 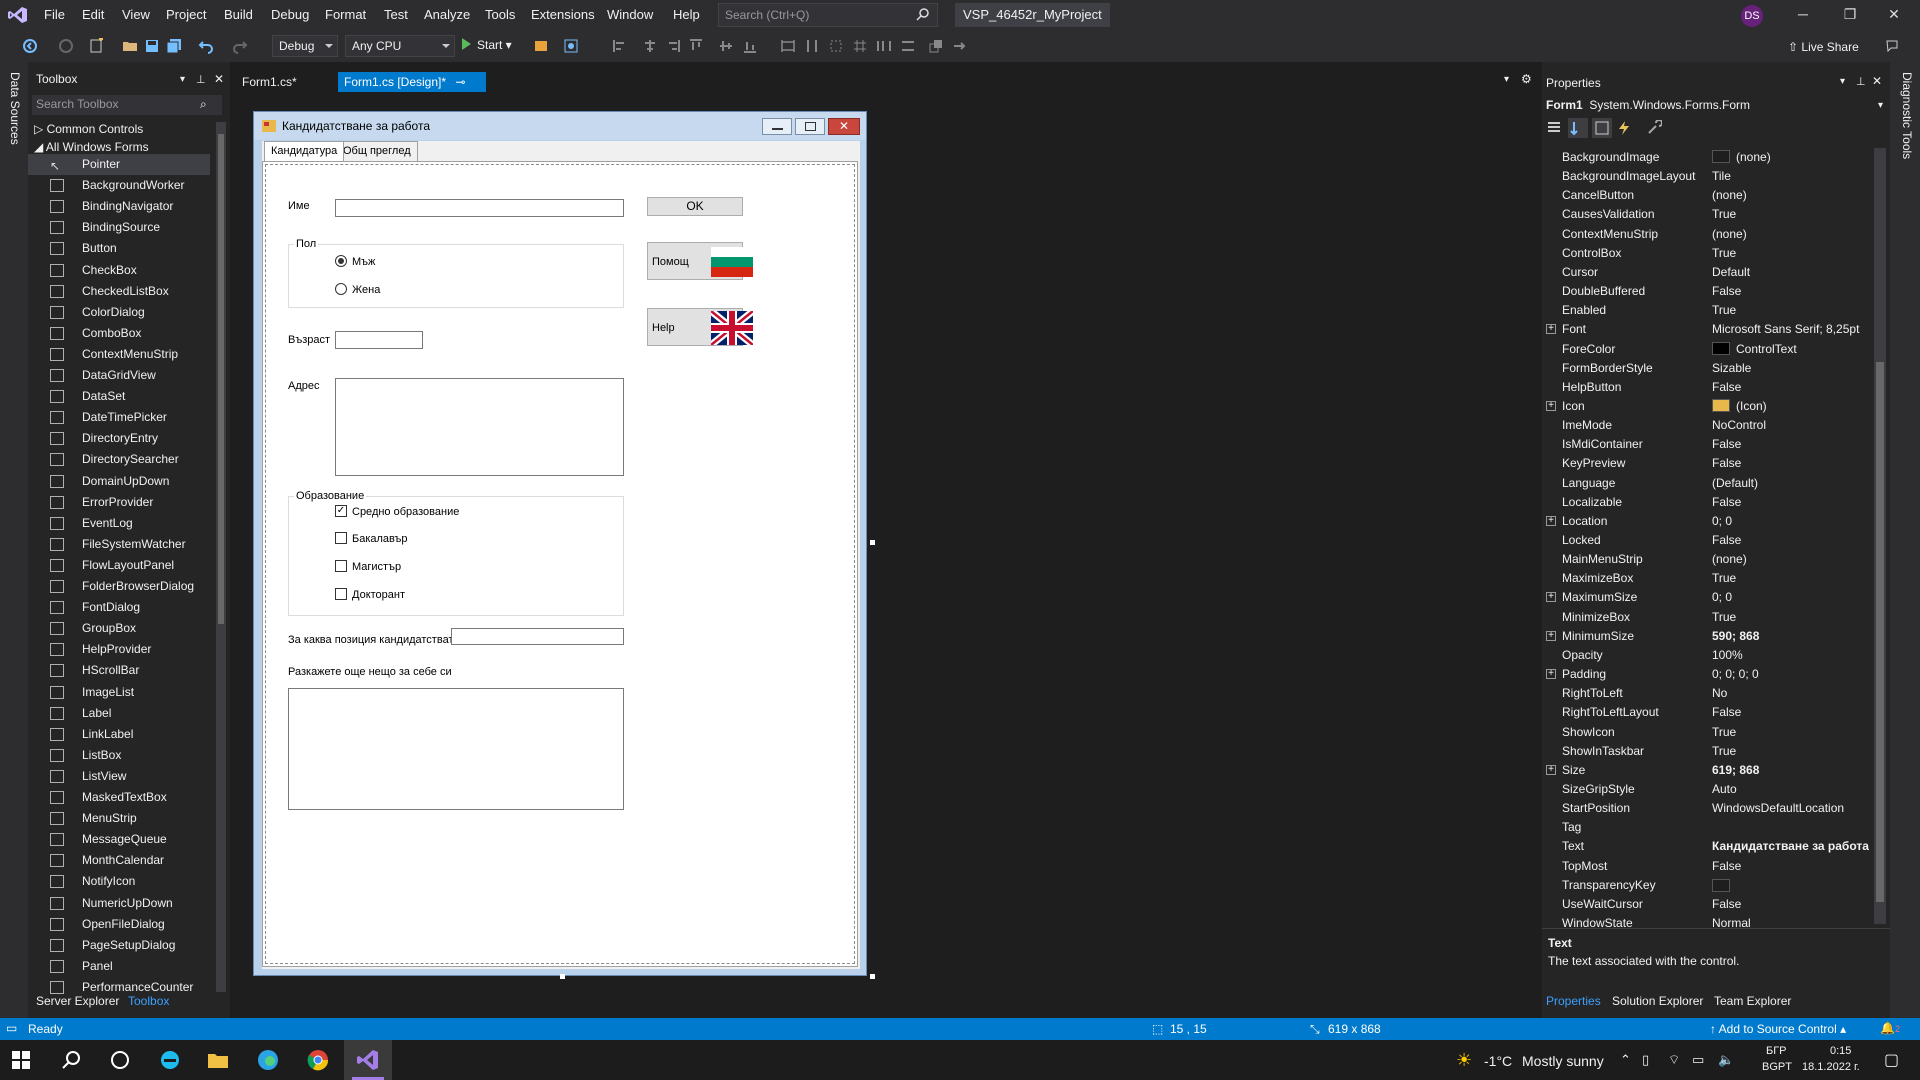 What do you see at coordinates (119, 206) in the screenshot?
I see `toolbox-item-bindingnavigator: BindingNavigator` at bounding box center [119, 206].